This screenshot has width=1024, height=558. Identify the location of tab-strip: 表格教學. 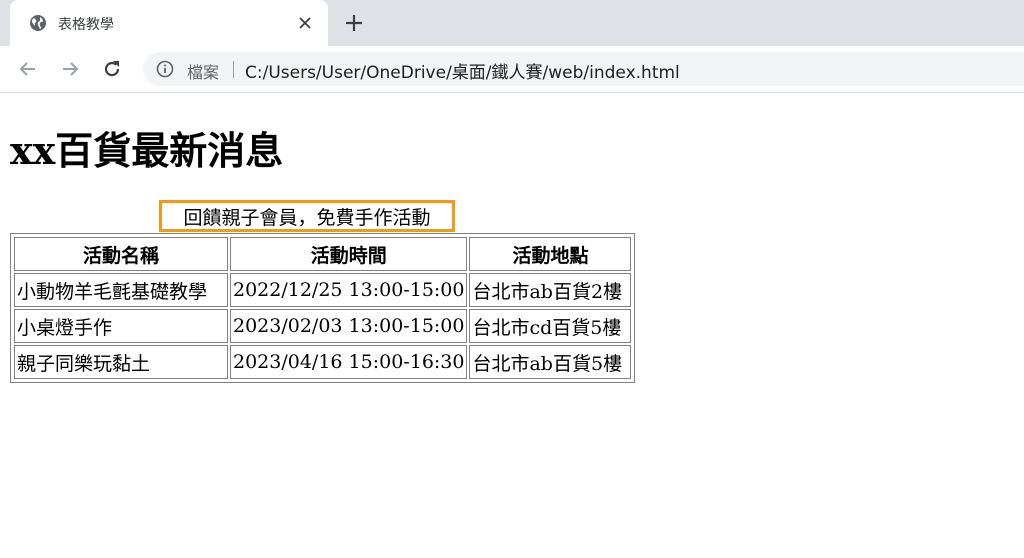
(512, 23).